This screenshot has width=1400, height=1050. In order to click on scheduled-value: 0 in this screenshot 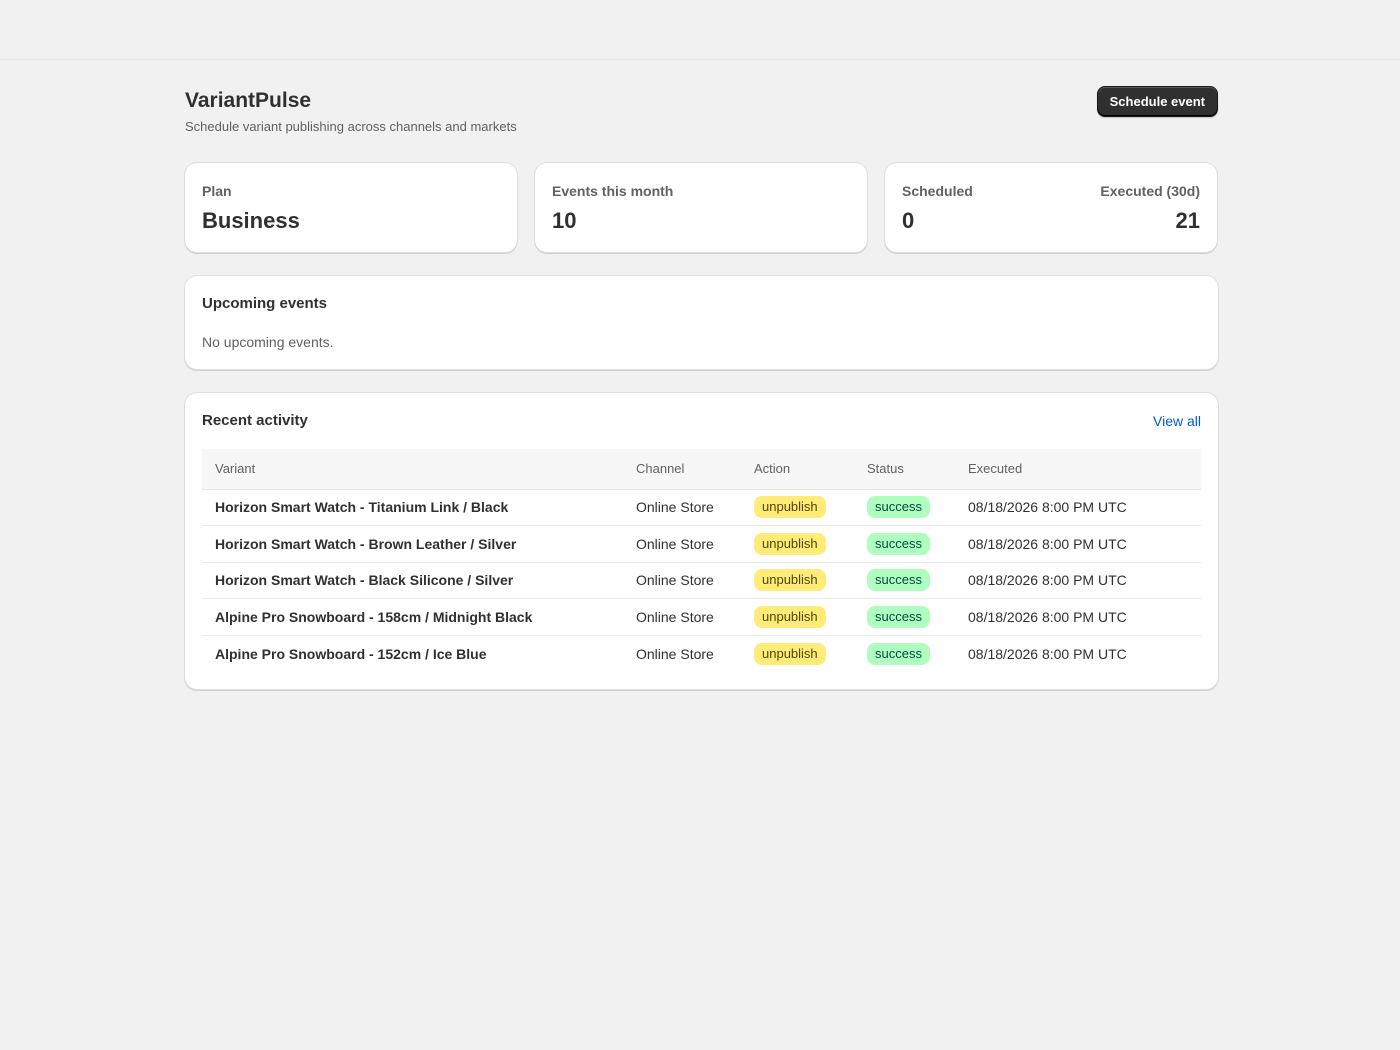, I will do `click(908, 220)`.